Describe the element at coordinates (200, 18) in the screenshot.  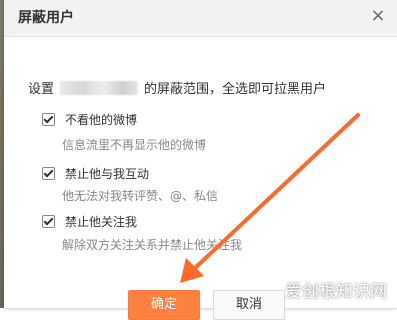
I see `dialog-header: 屏蔽用户 ×` at that location.